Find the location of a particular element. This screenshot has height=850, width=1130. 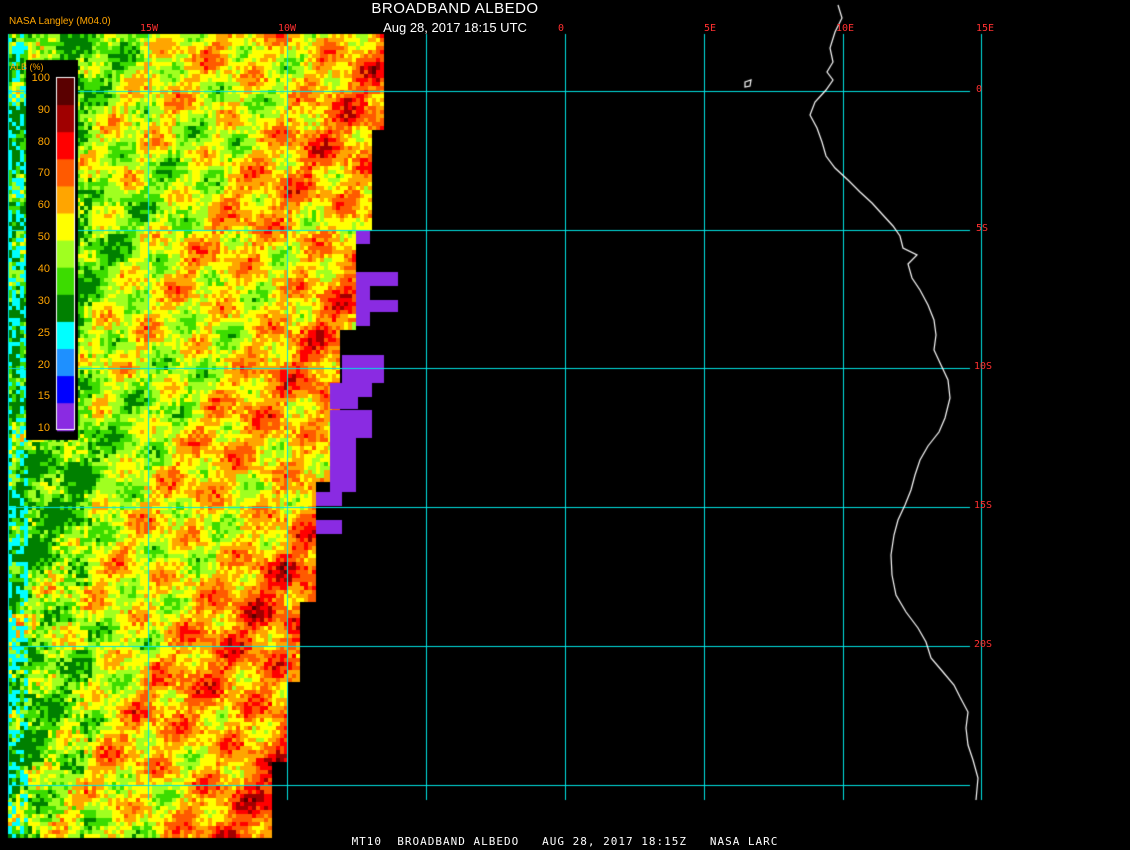

colorbar-tick: 80 is located at coordinates (43, 142).